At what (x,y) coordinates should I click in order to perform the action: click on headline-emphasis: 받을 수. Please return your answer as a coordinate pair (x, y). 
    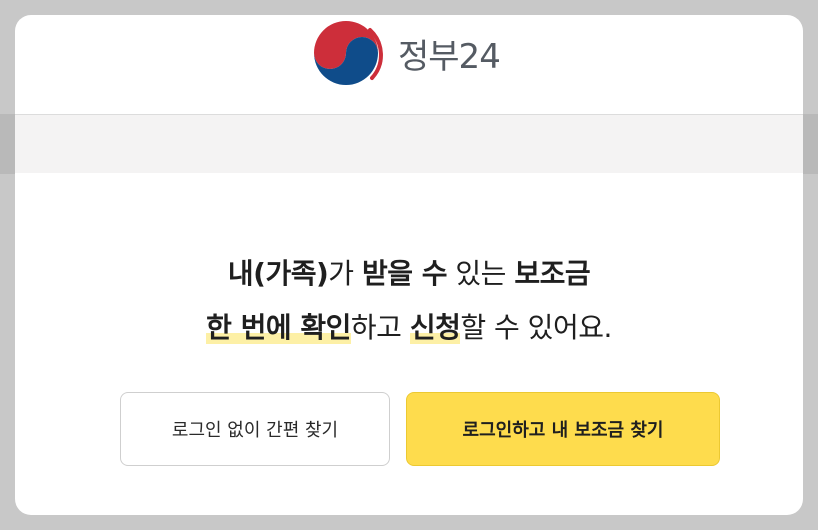
    Looking at the image, I should click on (404, 273).